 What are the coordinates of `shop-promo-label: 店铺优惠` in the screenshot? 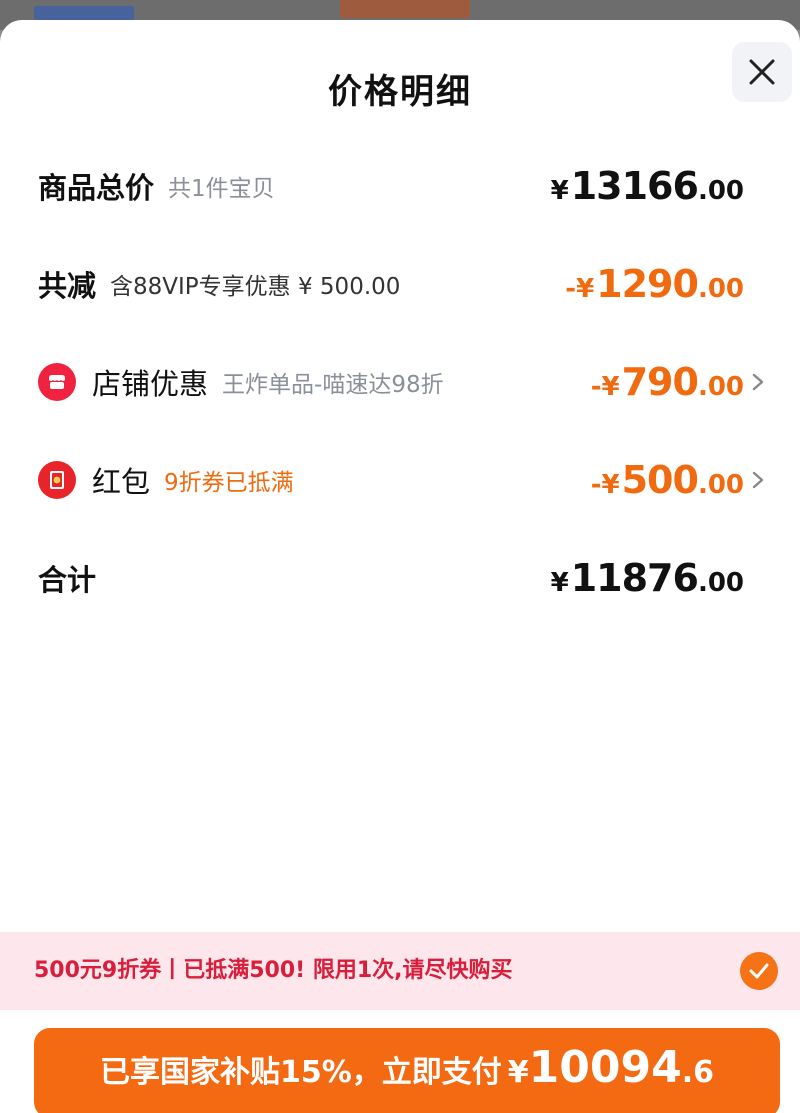 It's located at (150, 384).